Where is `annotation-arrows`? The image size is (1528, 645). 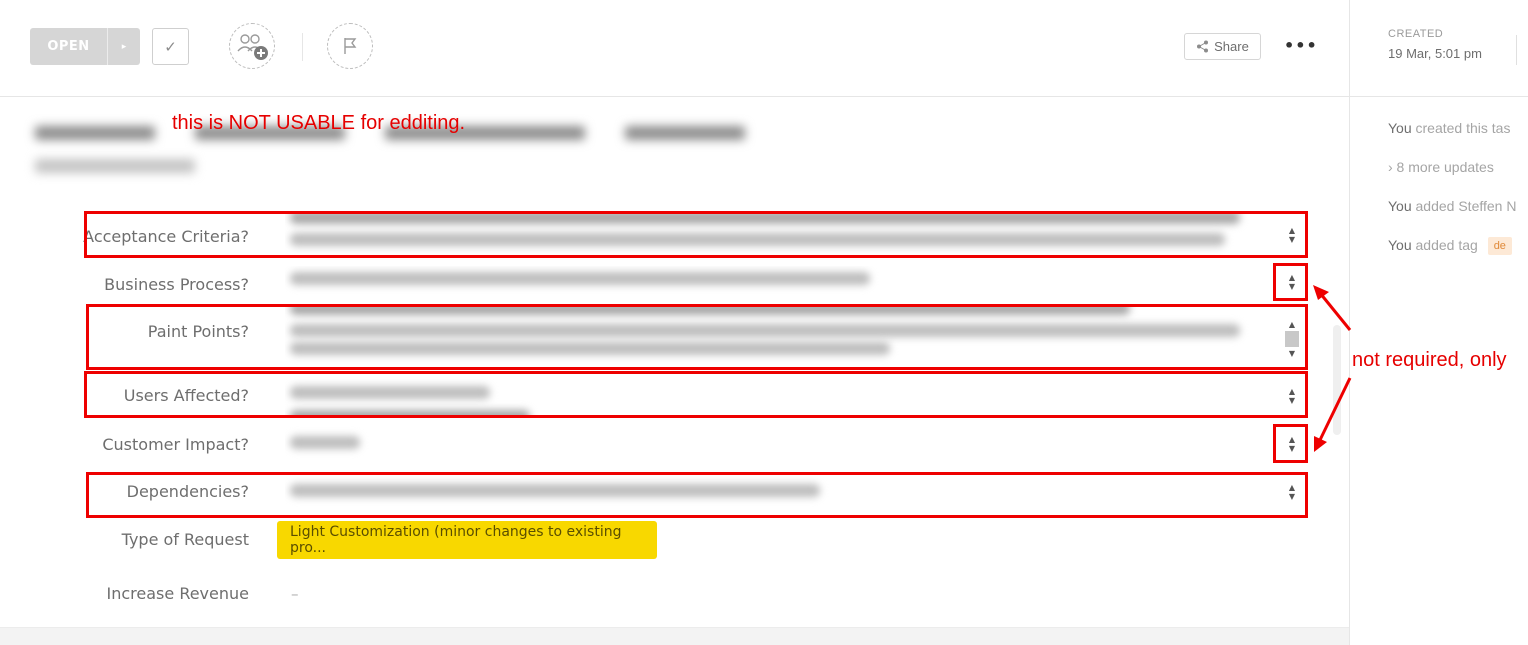 annotation-arrows is located at coordinates (1332, 368).